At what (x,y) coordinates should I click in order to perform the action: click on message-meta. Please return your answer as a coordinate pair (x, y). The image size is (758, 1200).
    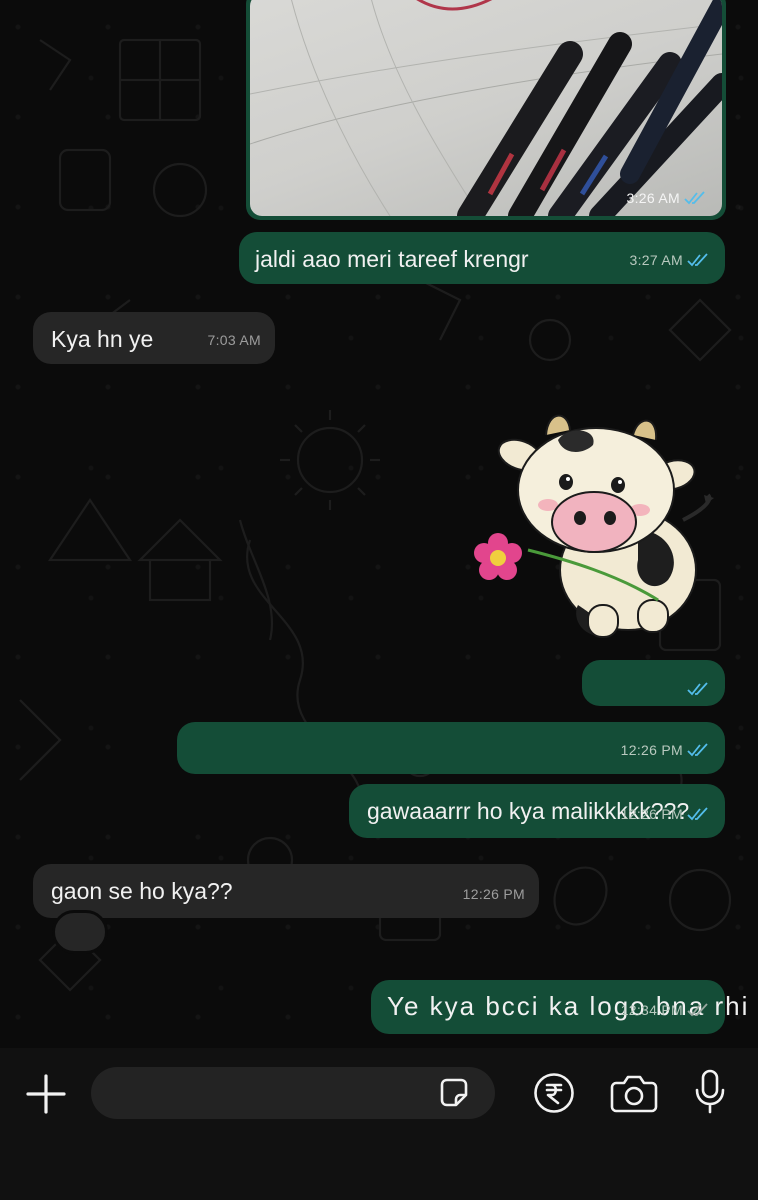
    Looking at the image, I should click on (697, 689).